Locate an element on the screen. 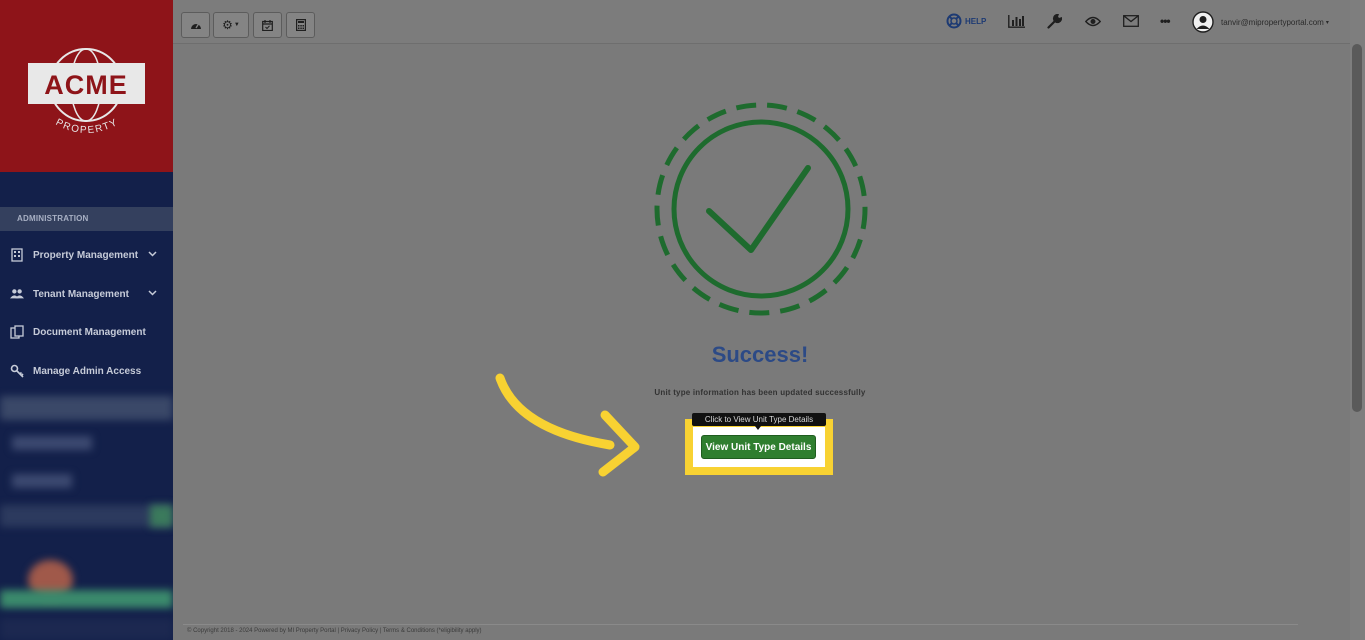 This screenshot has height=640, width=1365. avatar is located at coordinates (1203, 22).